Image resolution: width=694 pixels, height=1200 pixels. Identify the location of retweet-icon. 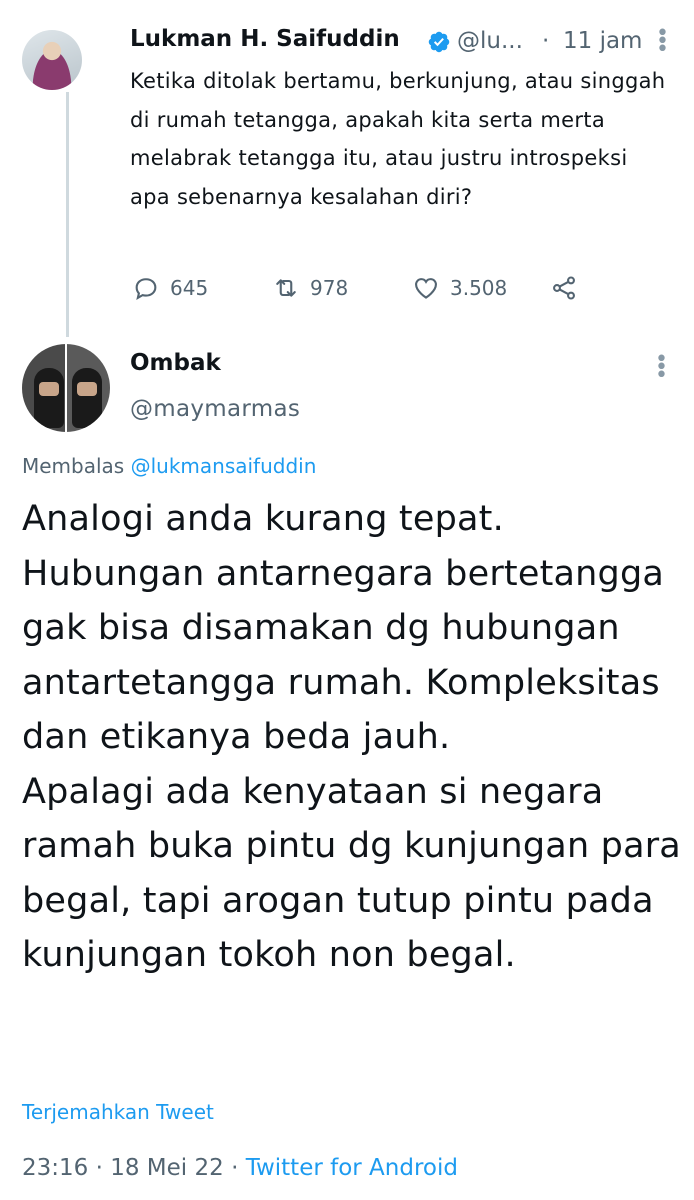
(286, 288).